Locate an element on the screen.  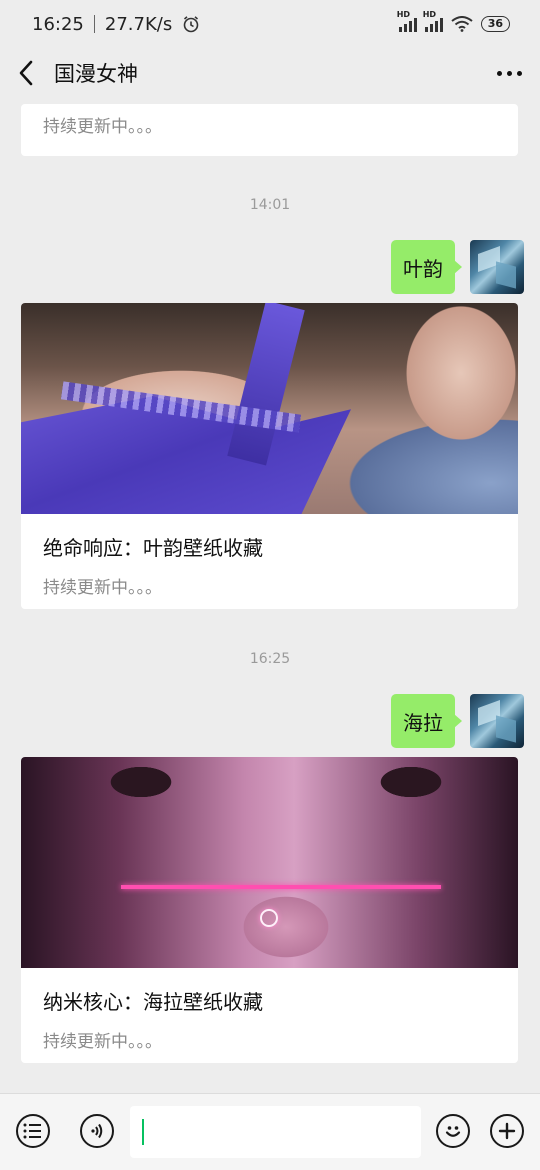
battery-icon: 36 is located at coordinates (495, 24).